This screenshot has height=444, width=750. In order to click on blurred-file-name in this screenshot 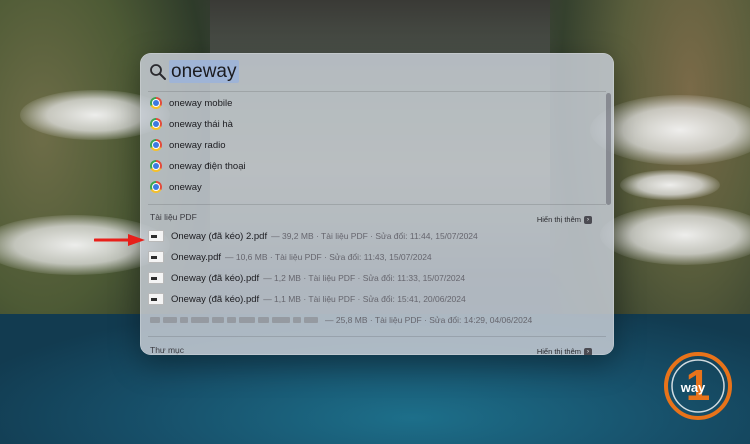, I will do `click(235, 320)`.